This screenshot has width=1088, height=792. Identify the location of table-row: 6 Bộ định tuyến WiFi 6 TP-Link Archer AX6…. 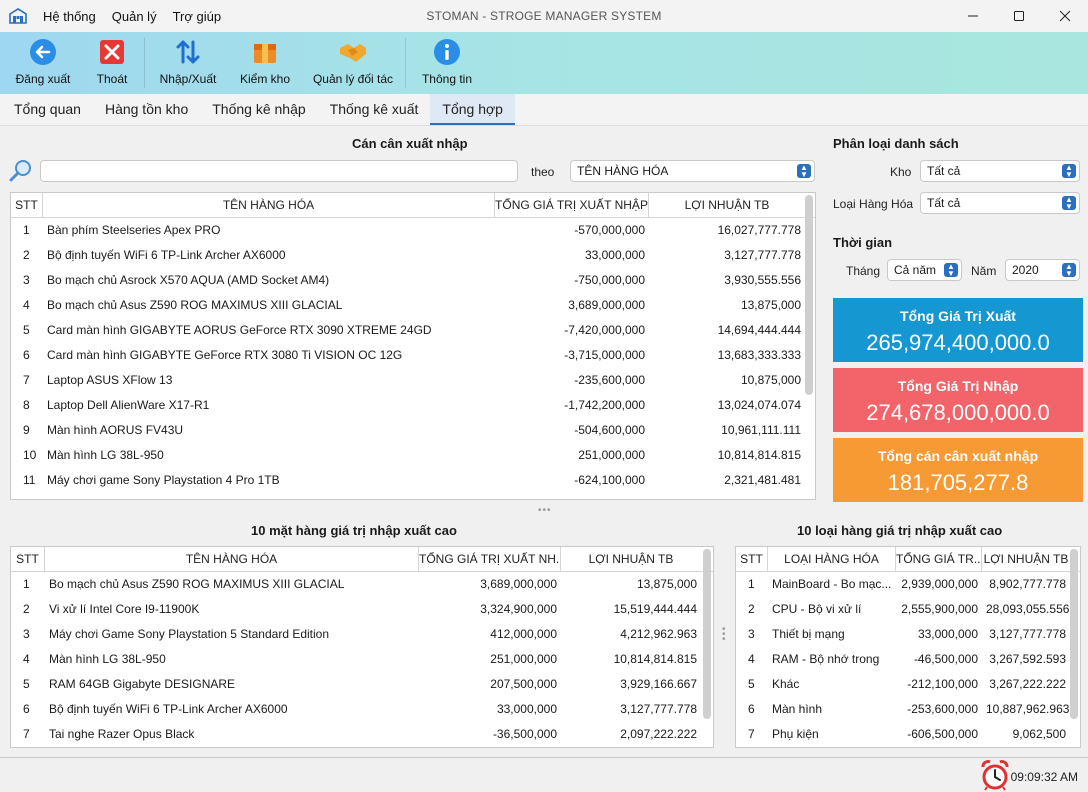
(362, 709).